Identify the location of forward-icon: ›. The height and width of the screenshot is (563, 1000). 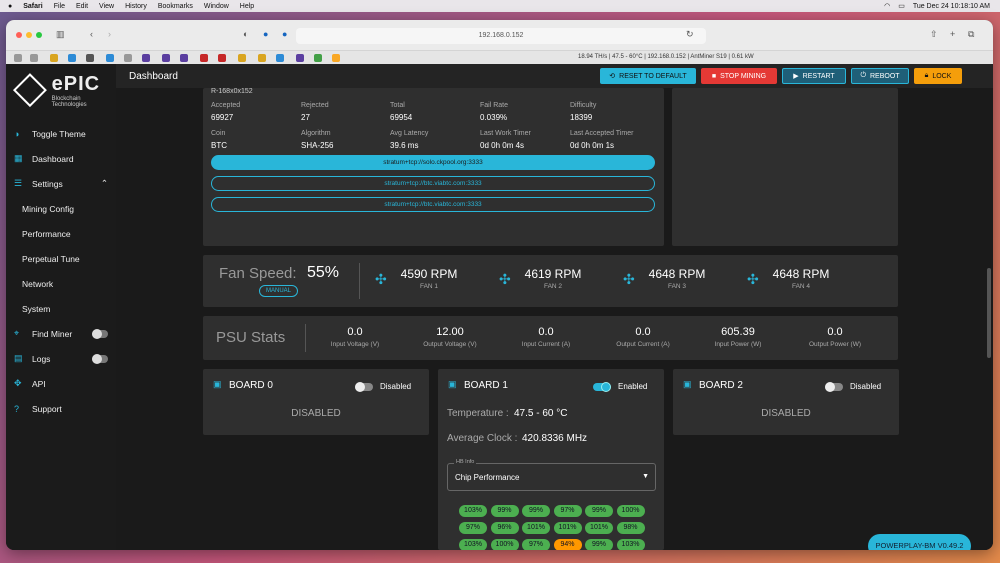
(109, 34).